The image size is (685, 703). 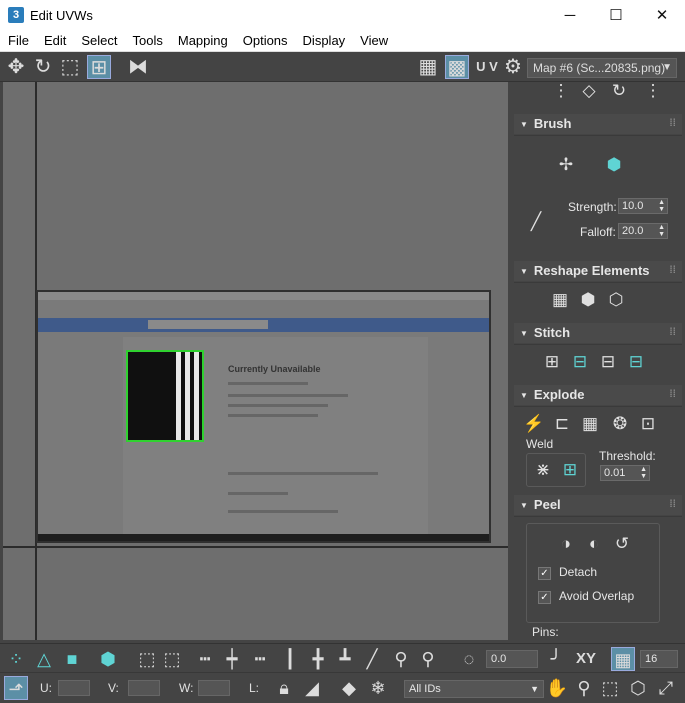 What do you see at coordinates (586, 659) in the screenshot?
I see `xy-toggle: XY` at bounding box center [586, 659].